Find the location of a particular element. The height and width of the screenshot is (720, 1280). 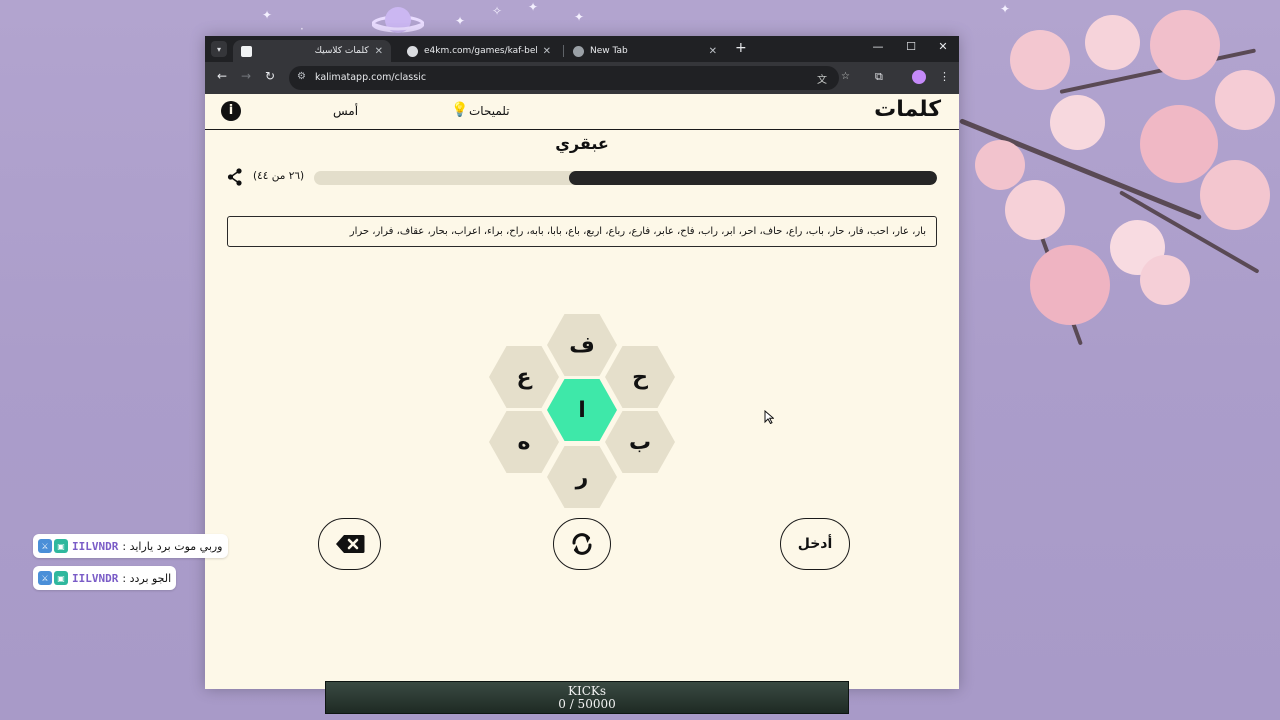

enter-label: أدخل is located at coordinates (815, 544).